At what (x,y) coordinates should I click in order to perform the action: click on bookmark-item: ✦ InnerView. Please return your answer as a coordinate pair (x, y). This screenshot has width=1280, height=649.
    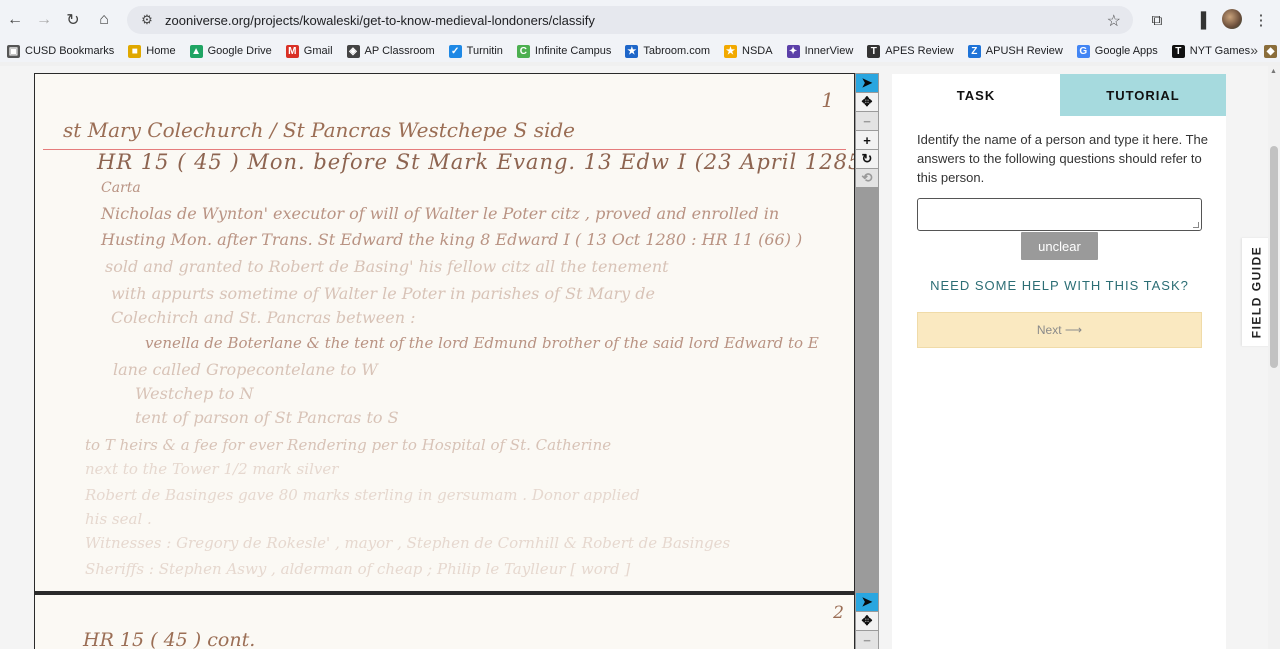
    Looking at the image, I should click on (820, 51).